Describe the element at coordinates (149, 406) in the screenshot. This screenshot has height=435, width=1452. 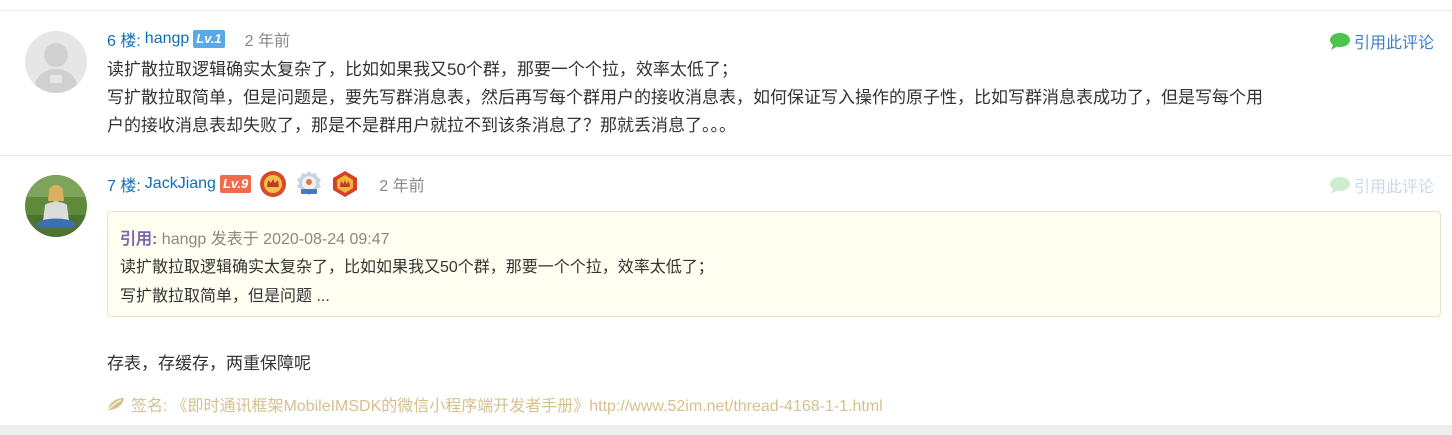
I see `signature-label: 签名:` at that location.